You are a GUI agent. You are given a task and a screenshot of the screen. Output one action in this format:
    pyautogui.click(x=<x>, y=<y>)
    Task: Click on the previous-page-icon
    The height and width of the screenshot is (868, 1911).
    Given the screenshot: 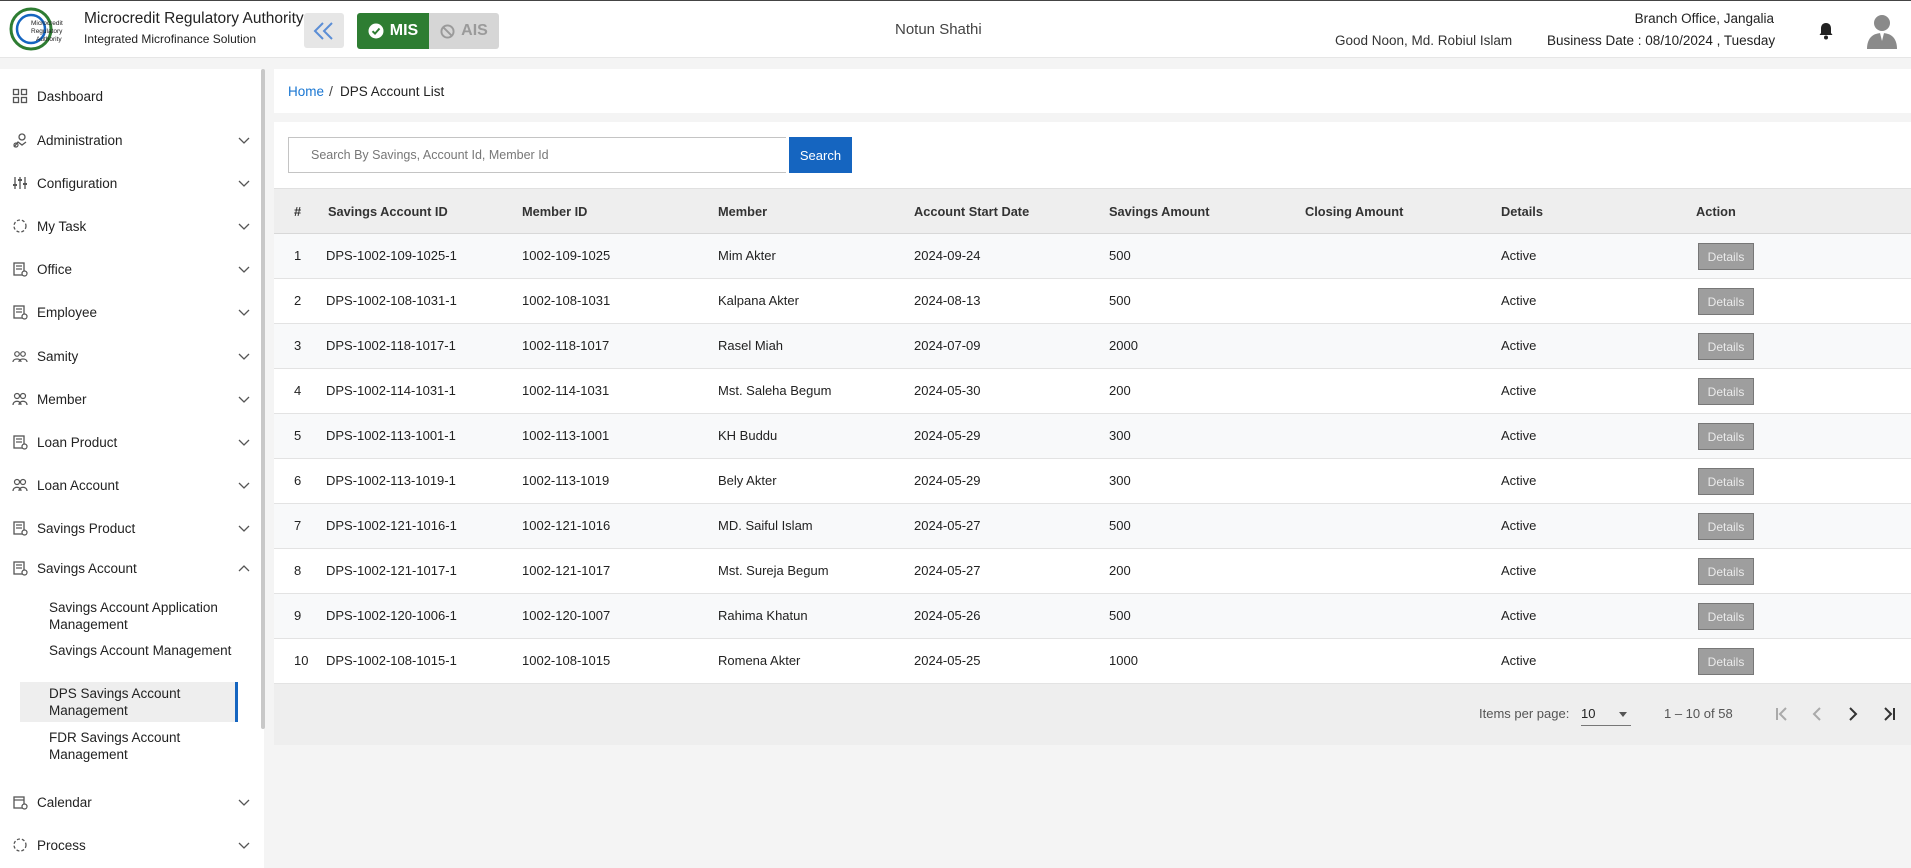 What is the action you would take?
    pyautogui.click(x=1817, y=714)
    